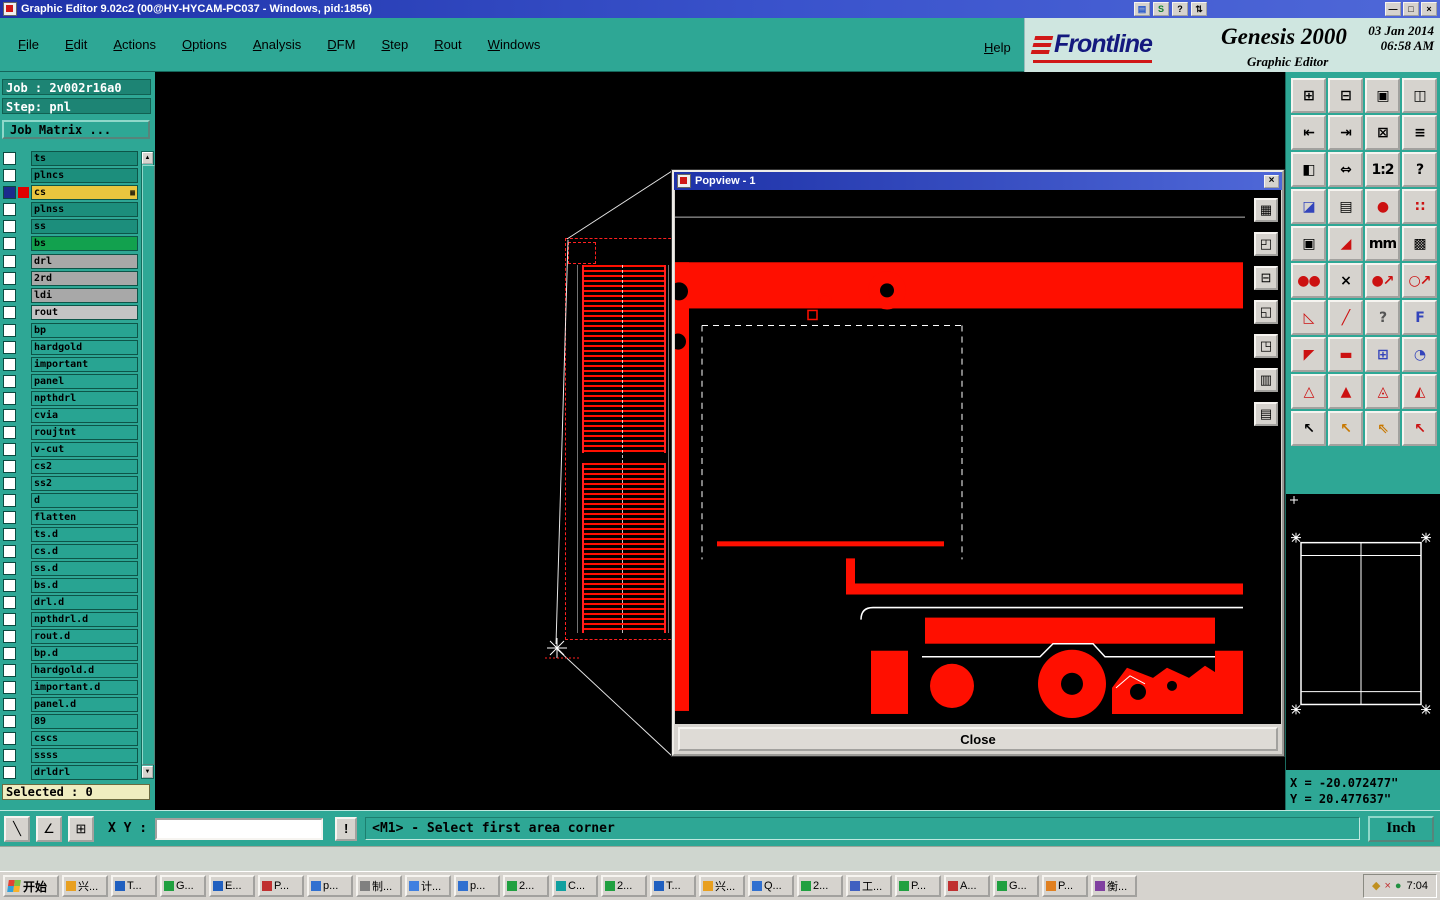 This screenshot has height=900, width=1440. What do you see at coordinates (84, 500) in the screenshot?
I see `layer-name-bar: d` at bounding box center [84, 500].